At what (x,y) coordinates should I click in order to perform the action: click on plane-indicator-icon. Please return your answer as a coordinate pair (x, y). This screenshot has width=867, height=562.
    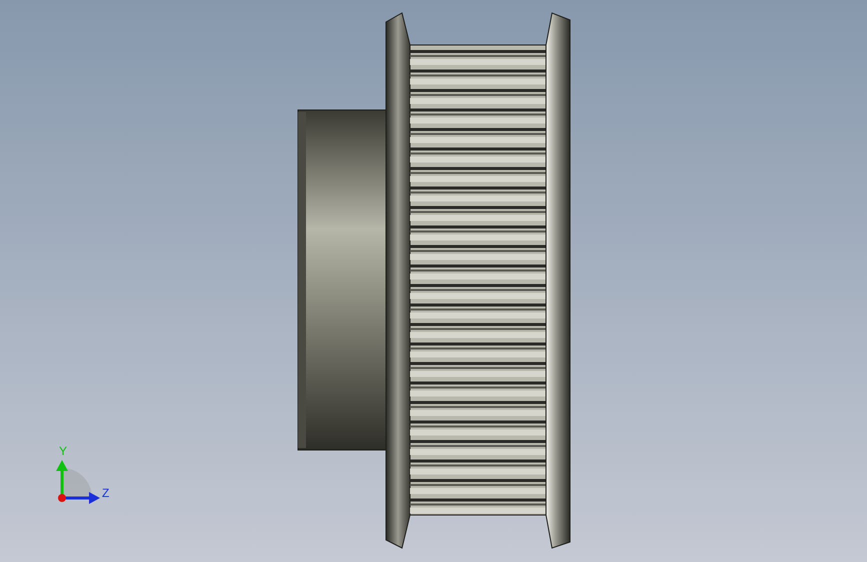
    Looking at the image, I should click on (77, 483).